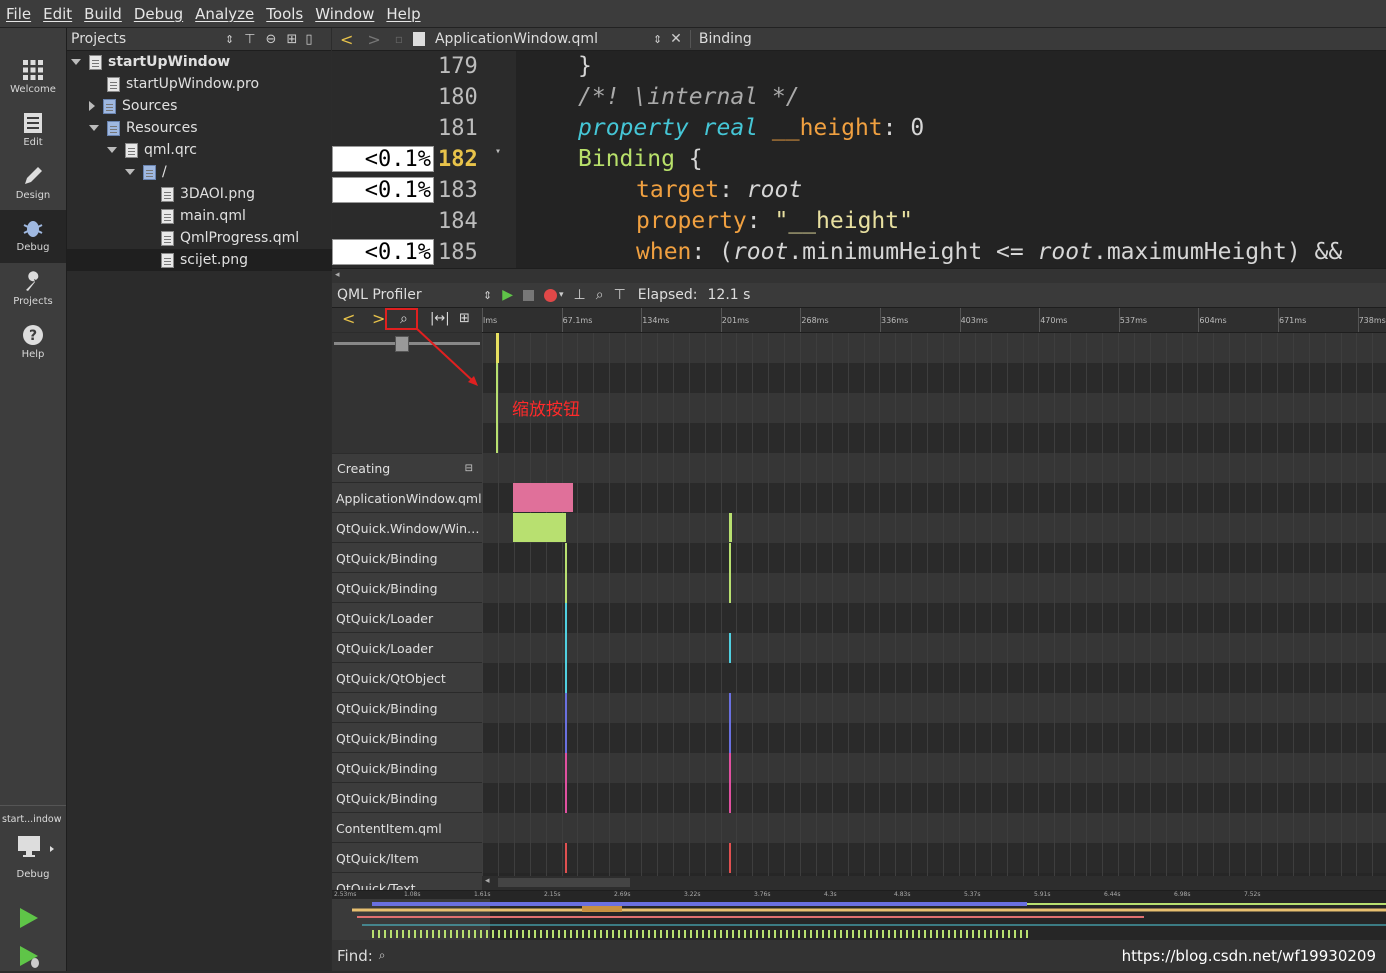  I want to click on timeline-row-label: QtQuick/QtObject, so click(407, 678).